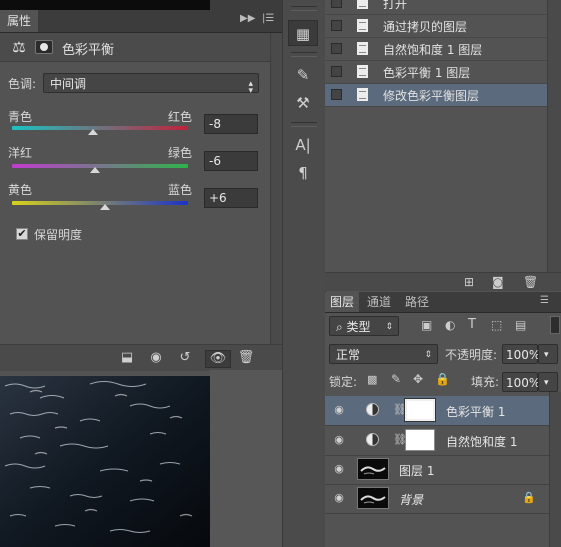 This screenshot has width=561, height=547. Describe the element at coordinates (437, 411) in the screenshot. I see `layer-row-color-balance: ◉ ⛓ 色彩平衡 1` at that location.